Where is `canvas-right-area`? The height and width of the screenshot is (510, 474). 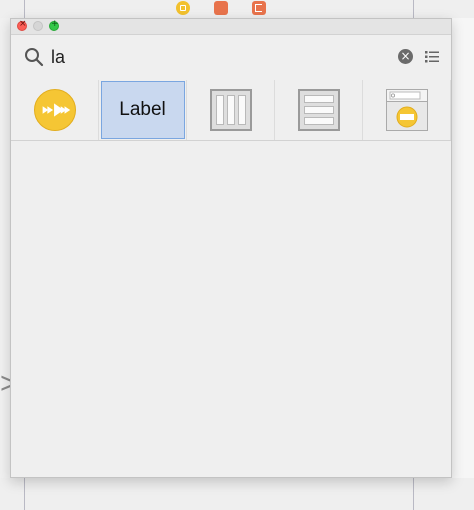 canvas-right-area is located at coordinates (463, 248).